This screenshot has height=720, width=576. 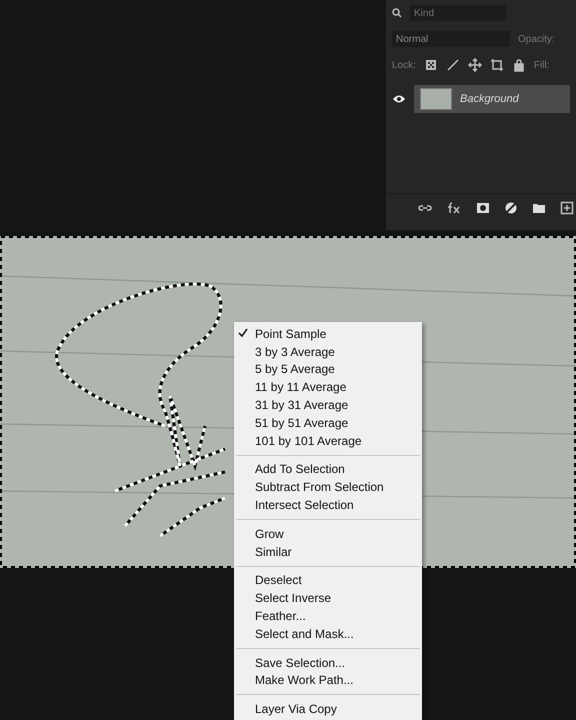 What do you see at coordinates (451, 39) in the screenshot?
I see `blend-mode-dropdown: Normal` at bounding box center [451, 39].